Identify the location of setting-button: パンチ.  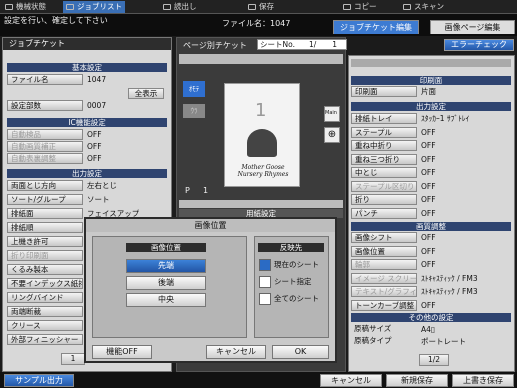
(384, 213).